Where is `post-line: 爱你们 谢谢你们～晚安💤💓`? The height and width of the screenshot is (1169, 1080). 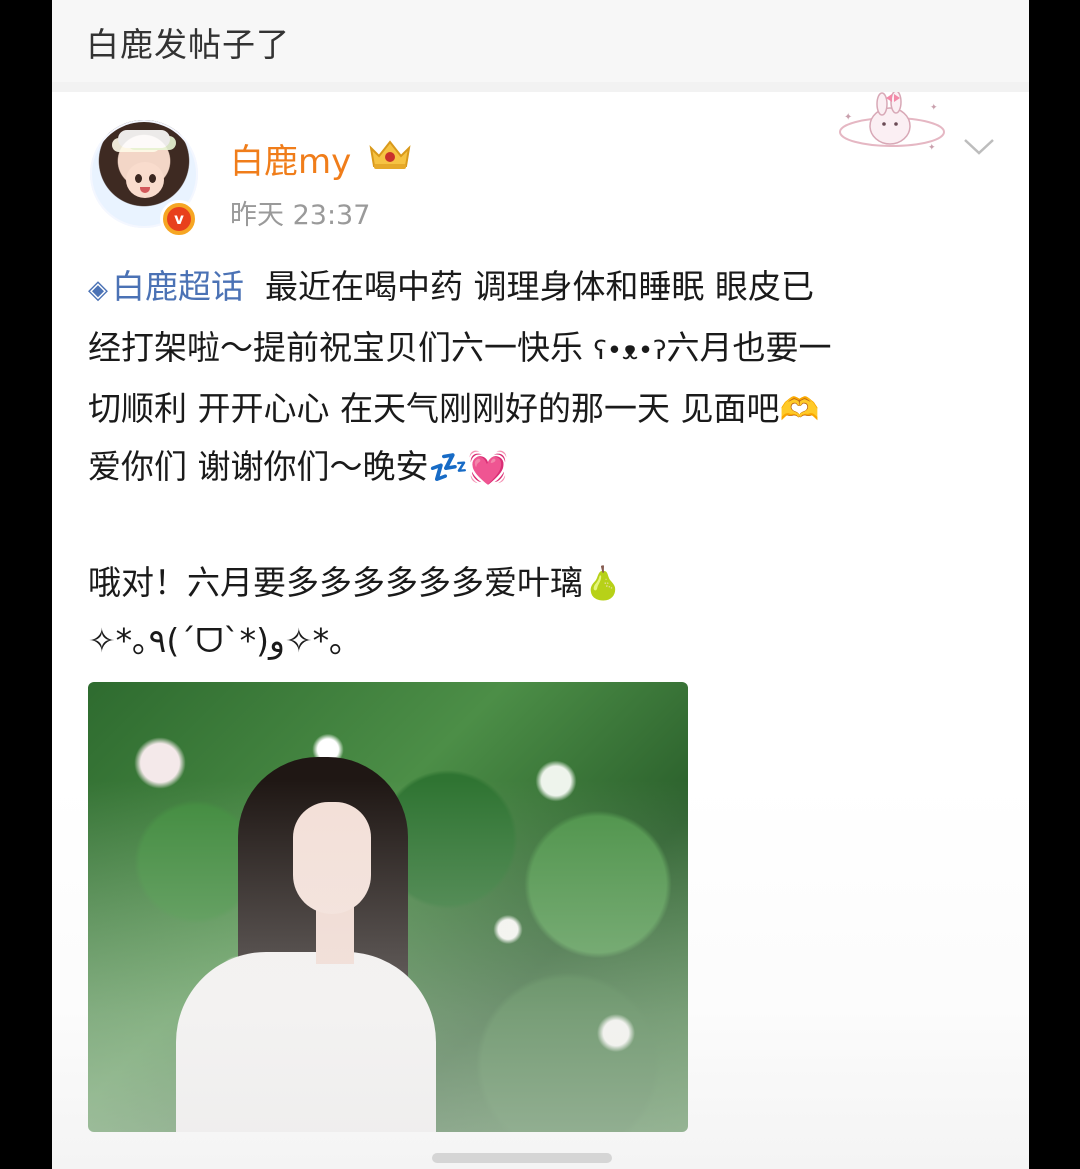
post-line: 爱你们 谢谢你们～晚安💤💓 is located at coordinates (538, 467).